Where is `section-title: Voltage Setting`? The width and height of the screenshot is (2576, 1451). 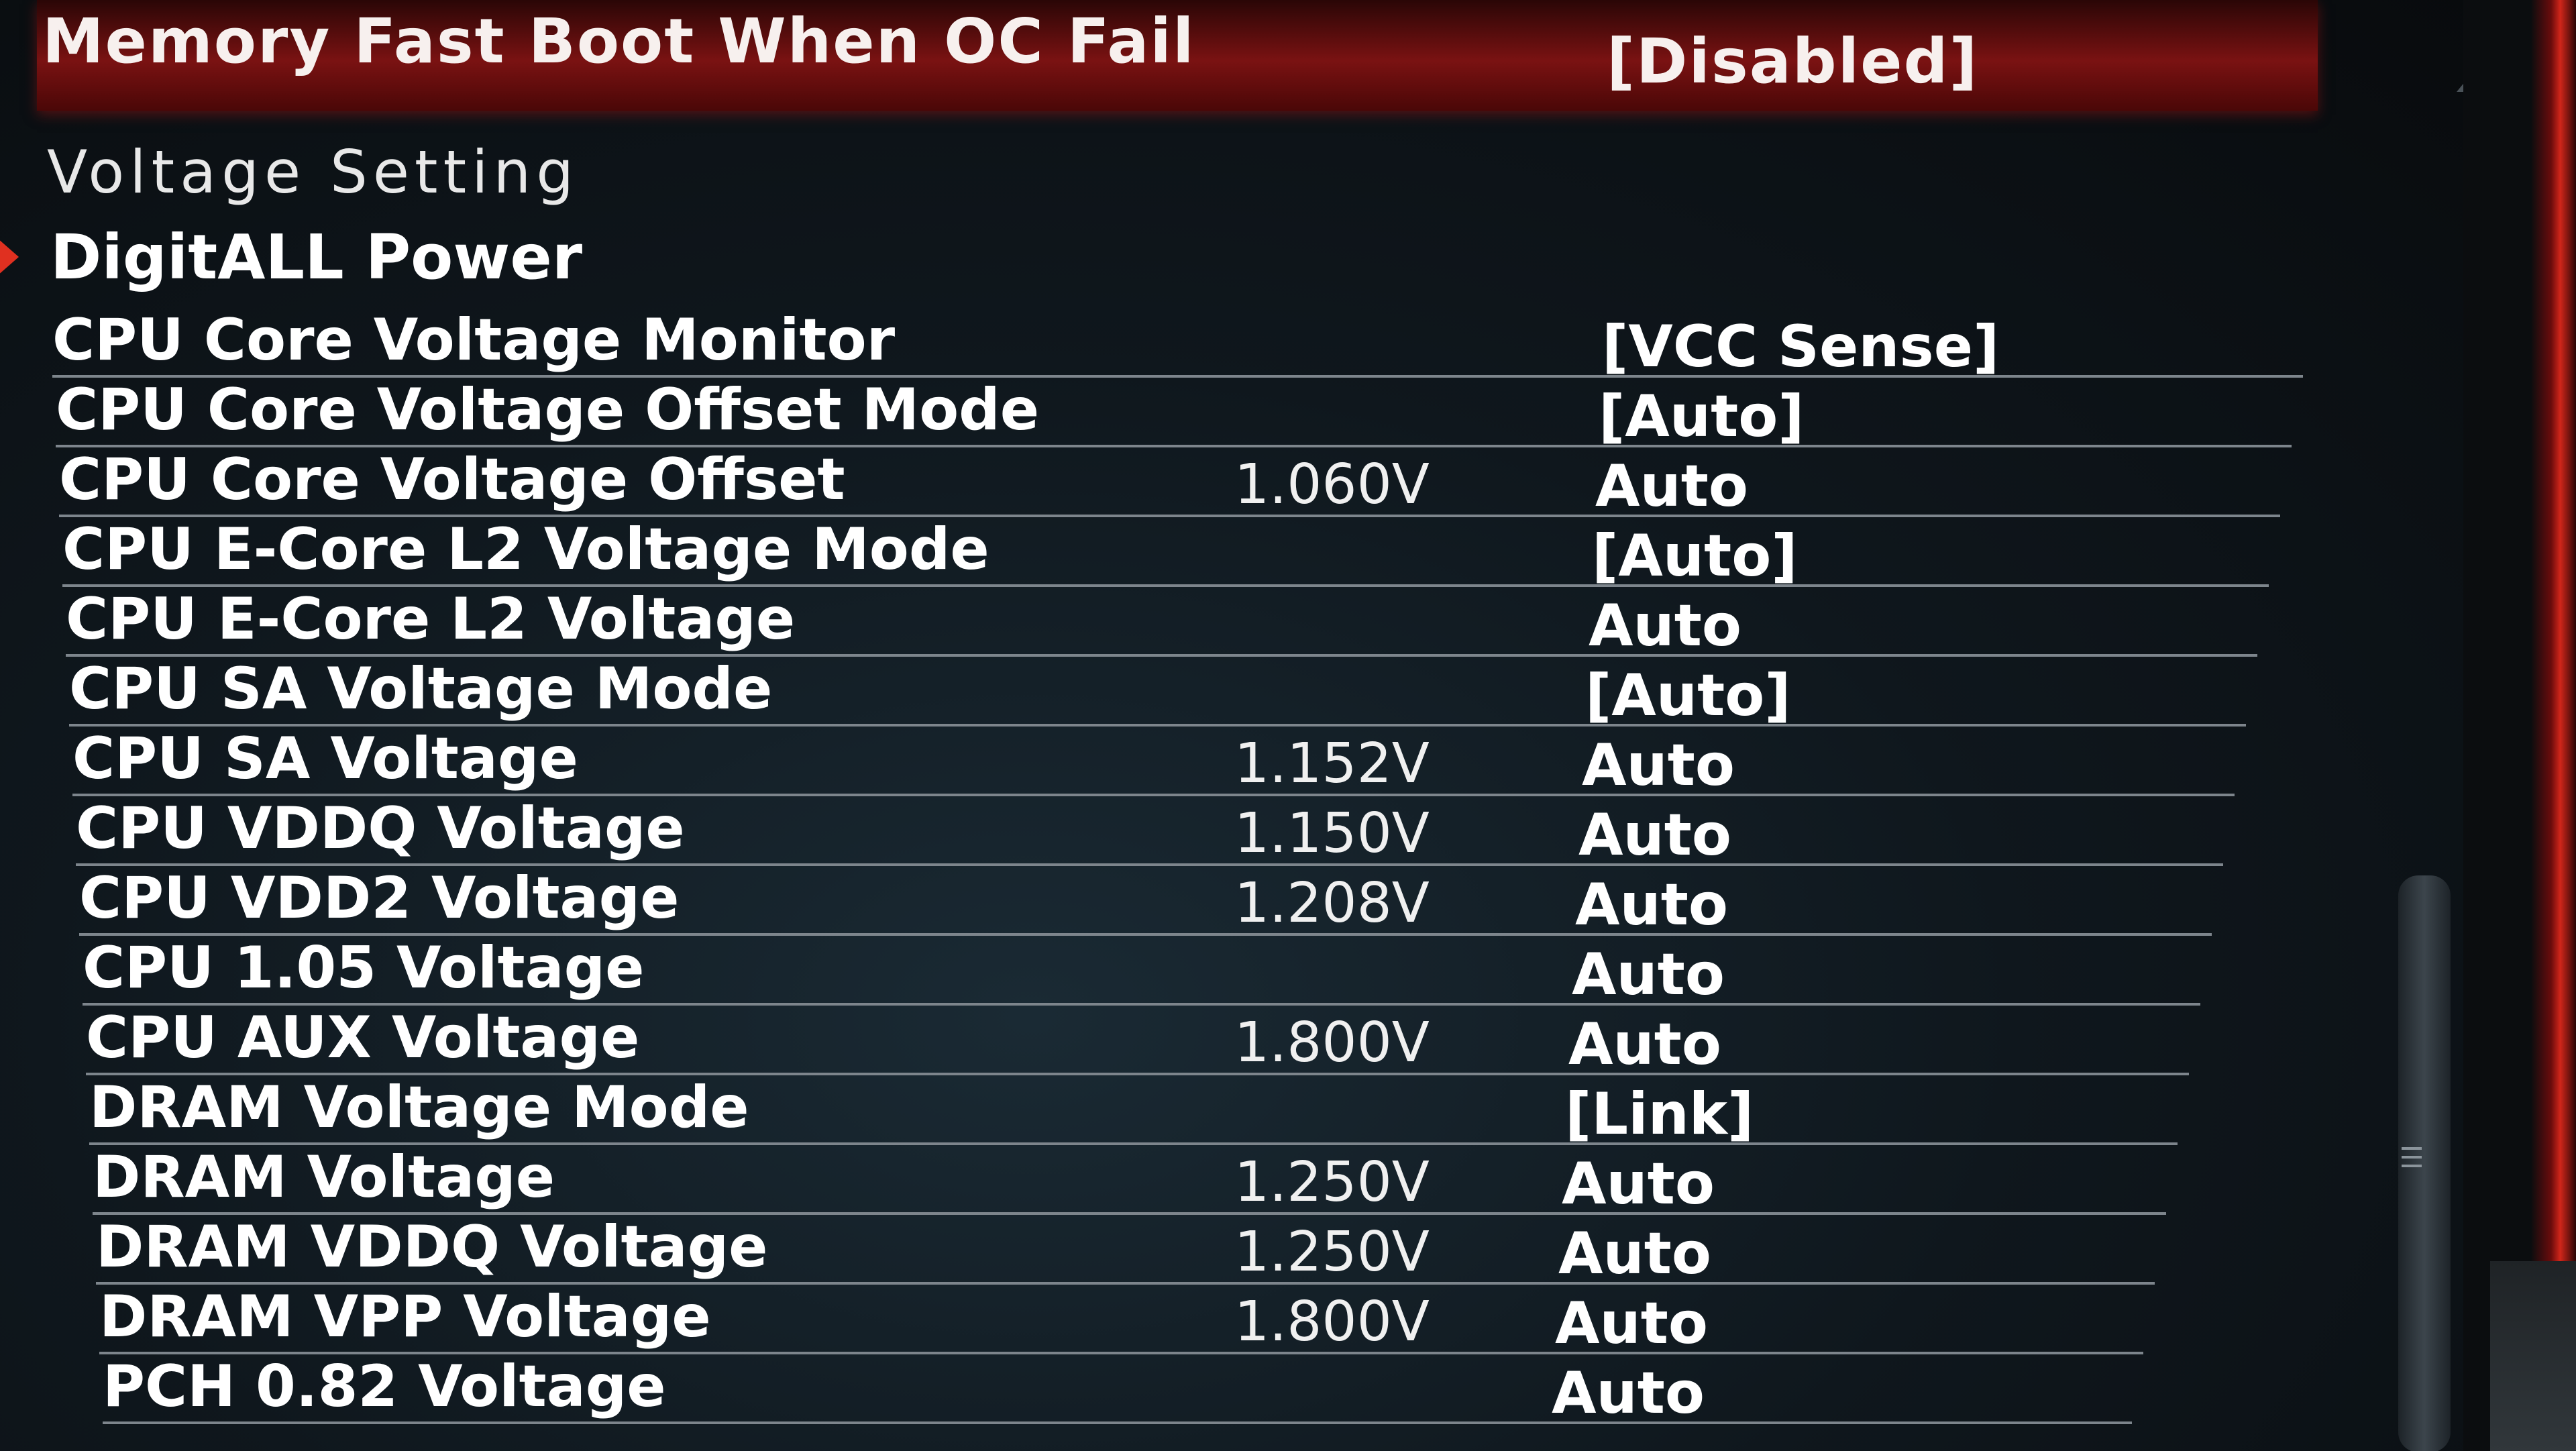 section-title: Voltage Setting is located at coordinates (313, 172).